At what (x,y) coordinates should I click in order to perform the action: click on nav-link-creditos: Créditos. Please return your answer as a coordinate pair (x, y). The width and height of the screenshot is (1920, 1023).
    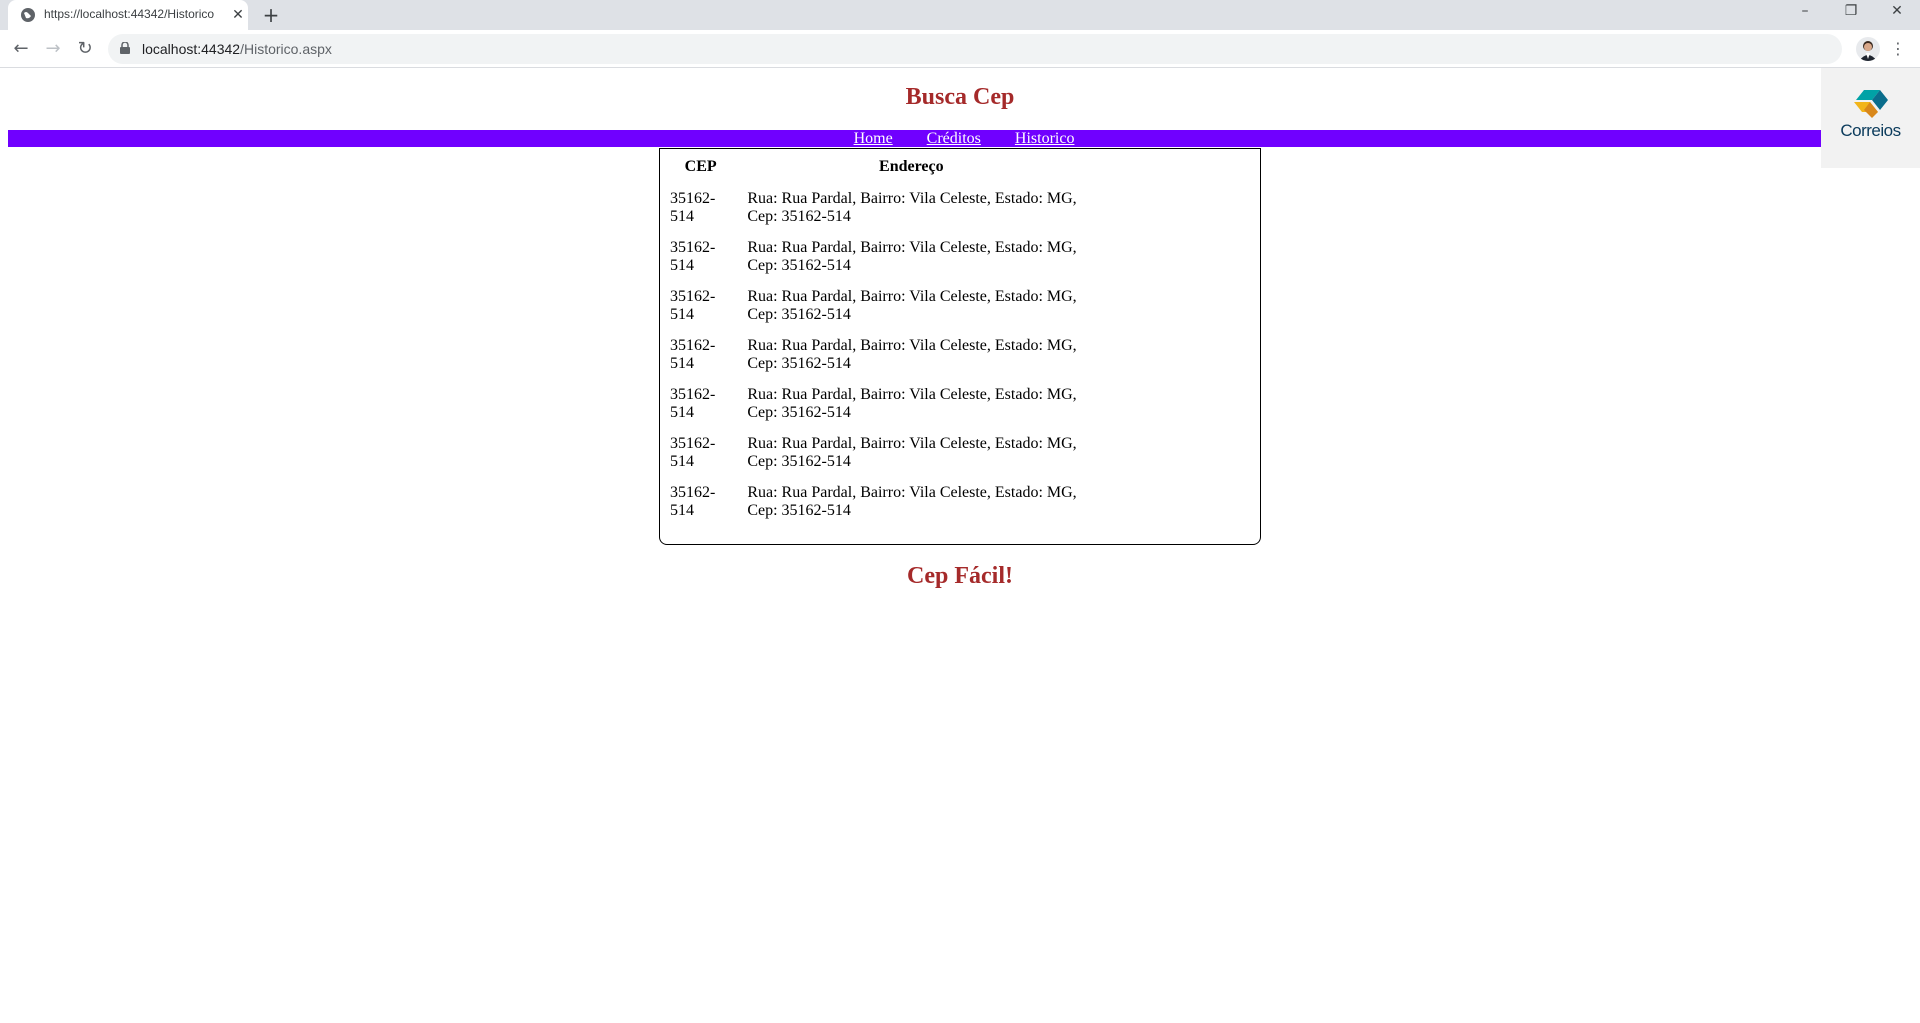
    Looking at the image, I should click on (954, 138).